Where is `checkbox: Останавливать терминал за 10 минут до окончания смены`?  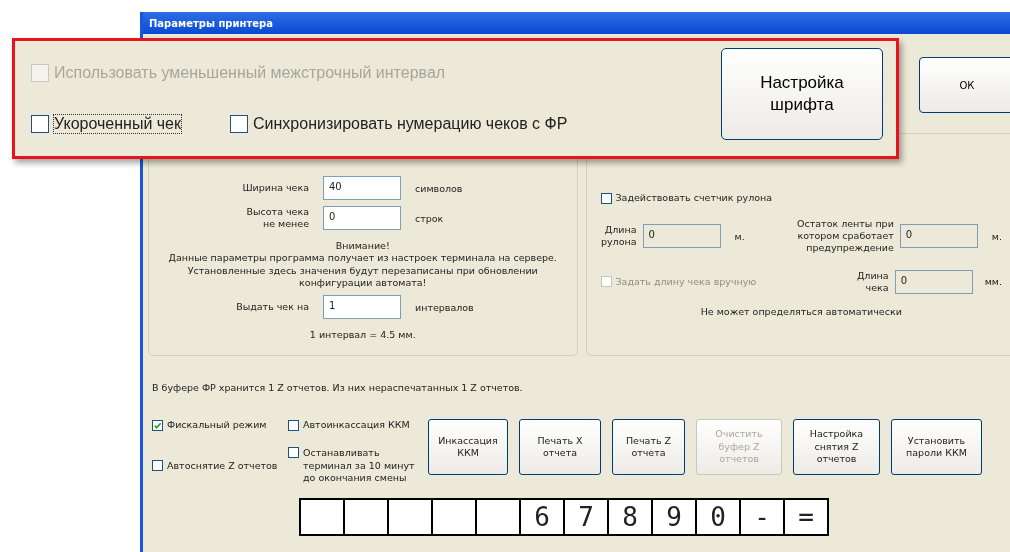
checkbox: Останавливать терминал за 10 минут до окончания смены is located at coordinates (353, 466).